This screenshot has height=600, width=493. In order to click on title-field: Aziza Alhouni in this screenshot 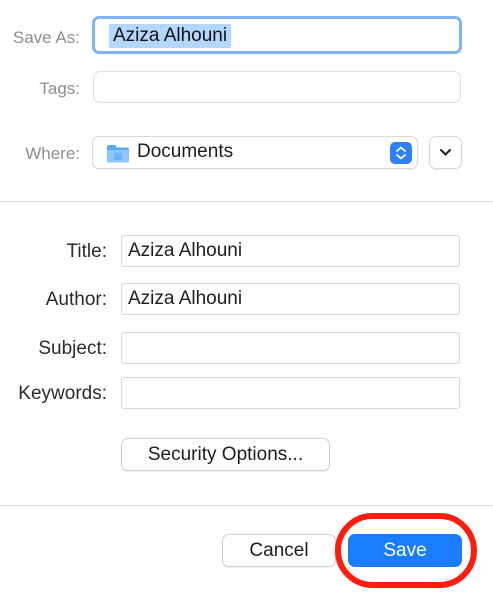, I will do `click(290, 251)`.